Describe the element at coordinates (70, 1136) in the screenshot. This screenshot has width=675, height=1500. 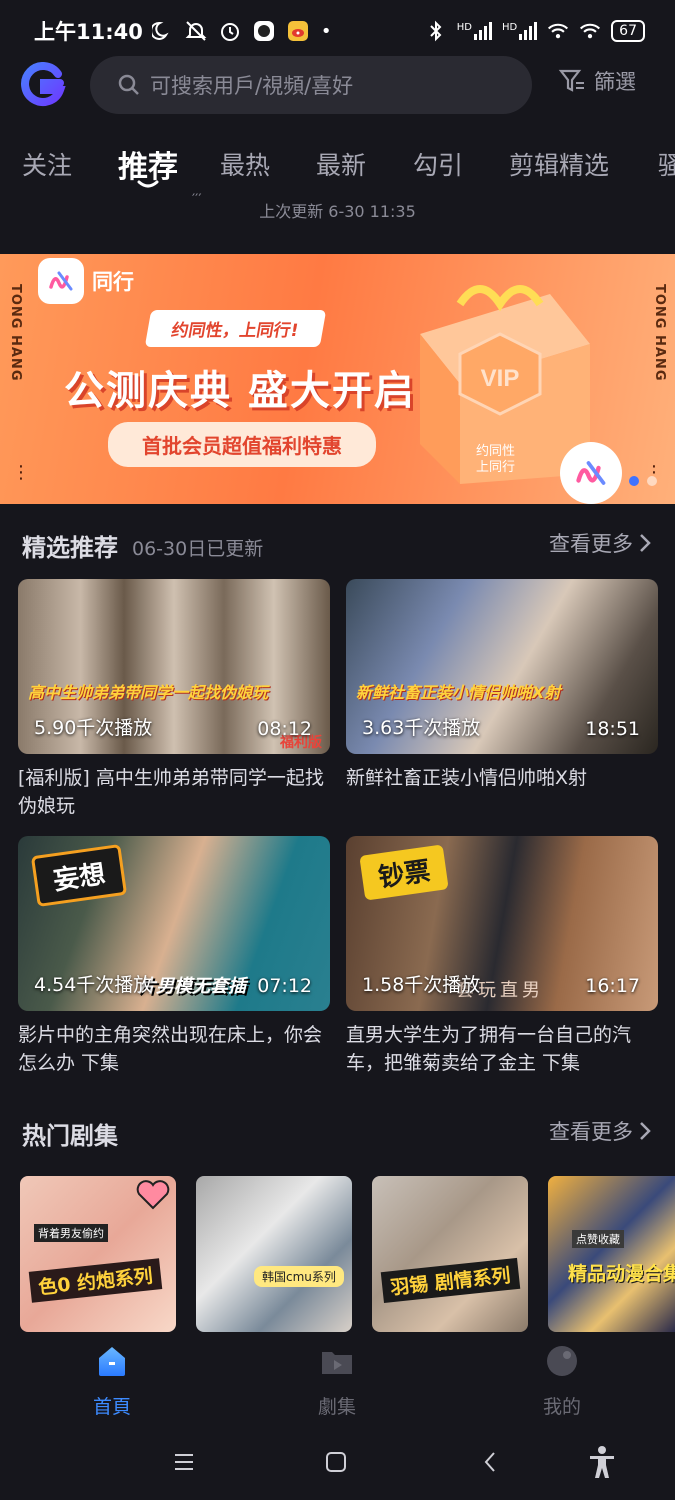
I see `section-title: 热门剧集` at that location.